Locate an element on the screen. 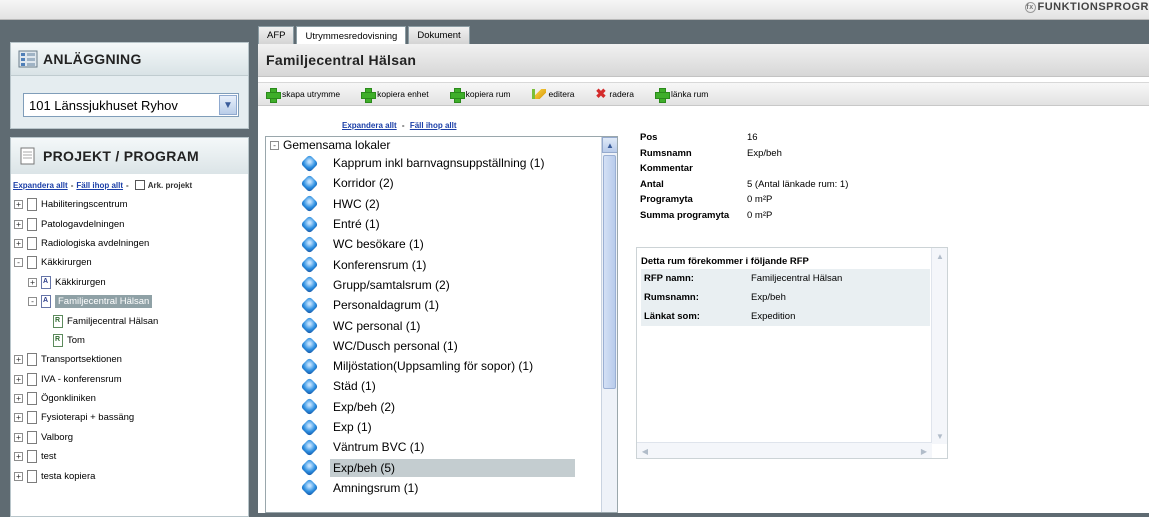 This screenshot has height=517, width=1149. rfp-vertical-scrollbar: ▲ ▼ is located at coordinates (939, 346).